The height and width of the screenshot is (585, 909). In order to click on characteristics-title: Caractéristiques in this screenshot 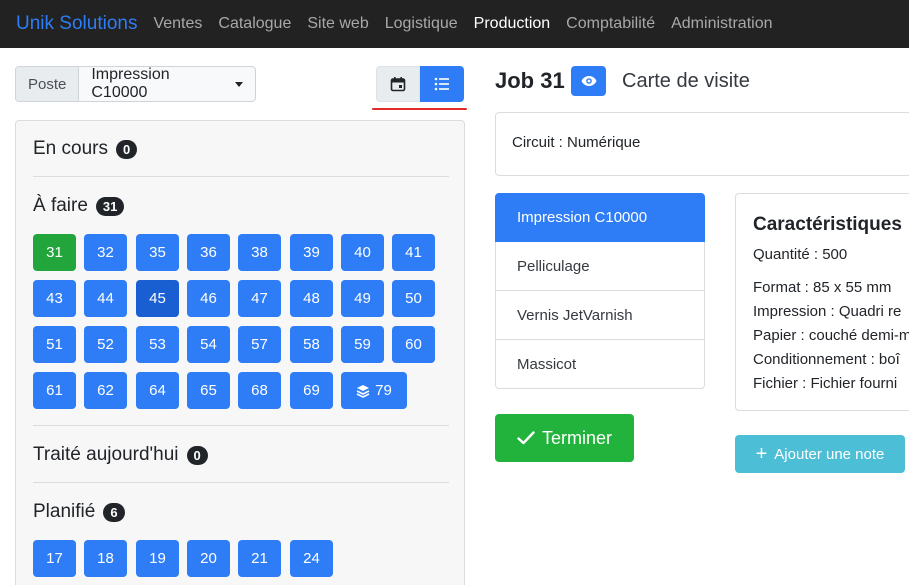, I will do `click(827, 224)`.